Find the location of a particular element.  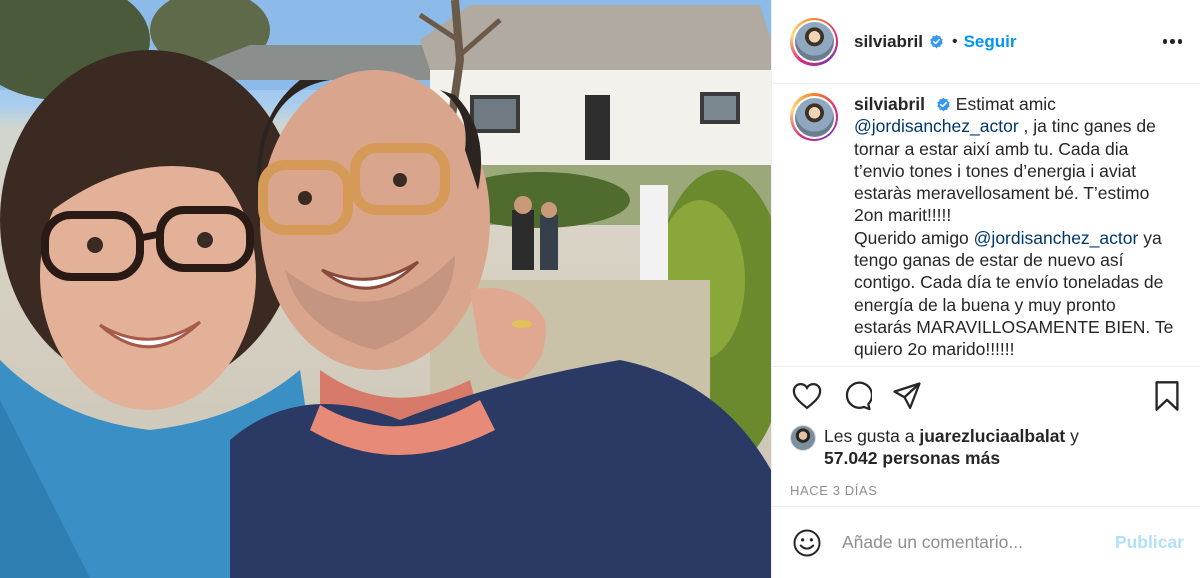

more-options-icon is located at coordinates (1173, 41).